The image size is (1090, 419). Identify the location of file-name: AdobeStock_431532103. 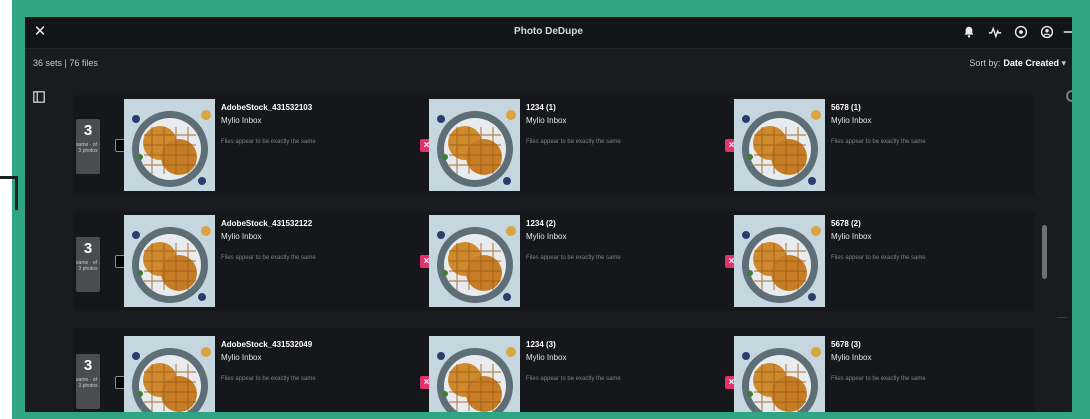
(267, 107).